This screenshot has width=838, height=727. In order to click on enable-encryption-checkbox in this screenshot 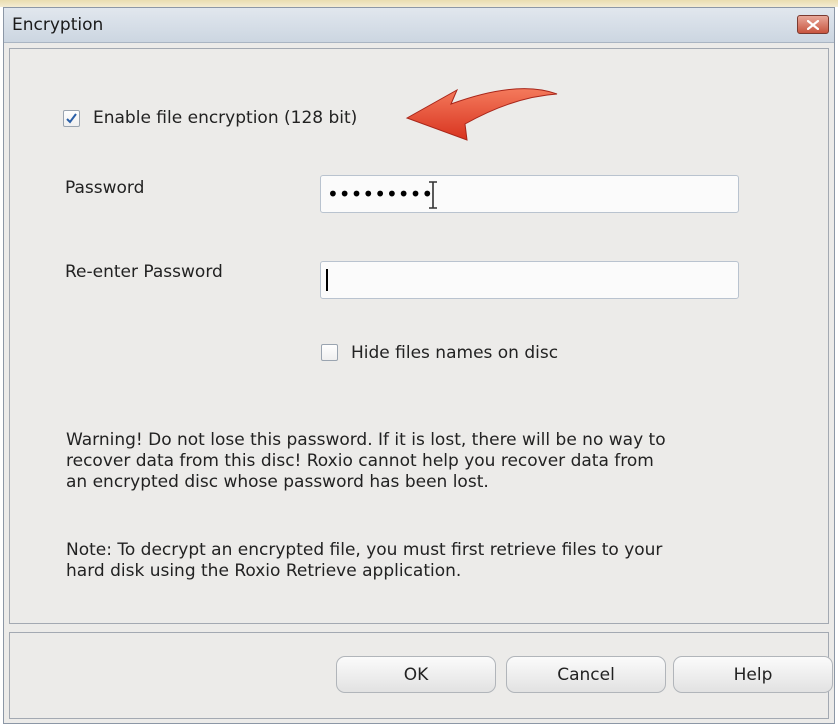, I will do `click(71, 118)`.